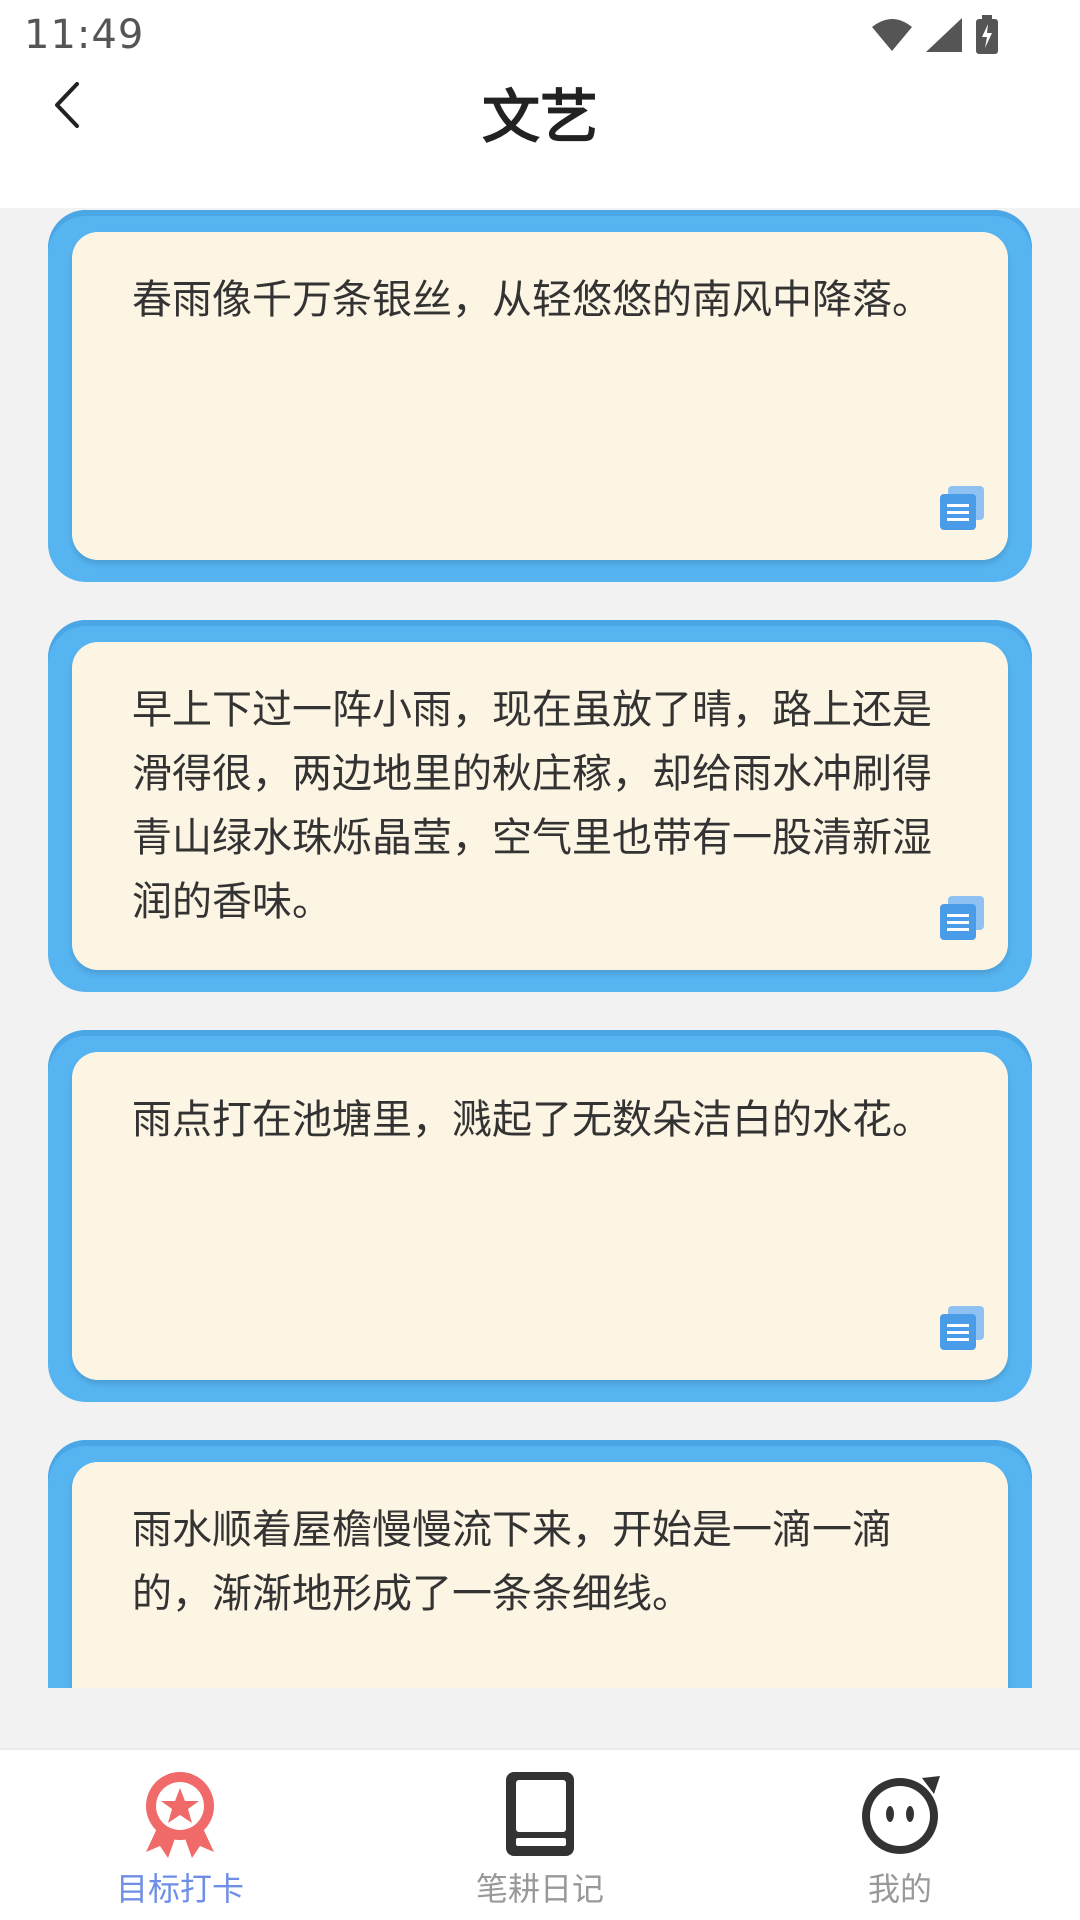 This screenshot has width=1080, height=1920. Describe the element at coordinates (540, 1814) in the screenshot. I see `book-icon` at that location.